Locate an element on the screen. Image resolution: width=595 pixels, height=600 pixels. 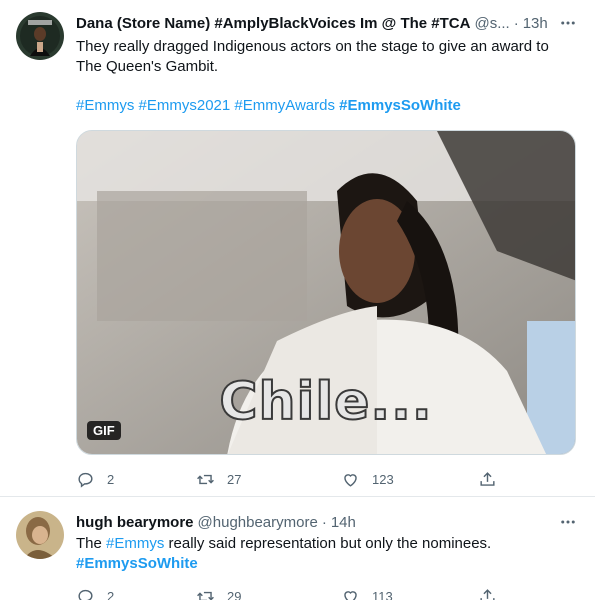
like-count: 123 is located at coordinates (383, 479).